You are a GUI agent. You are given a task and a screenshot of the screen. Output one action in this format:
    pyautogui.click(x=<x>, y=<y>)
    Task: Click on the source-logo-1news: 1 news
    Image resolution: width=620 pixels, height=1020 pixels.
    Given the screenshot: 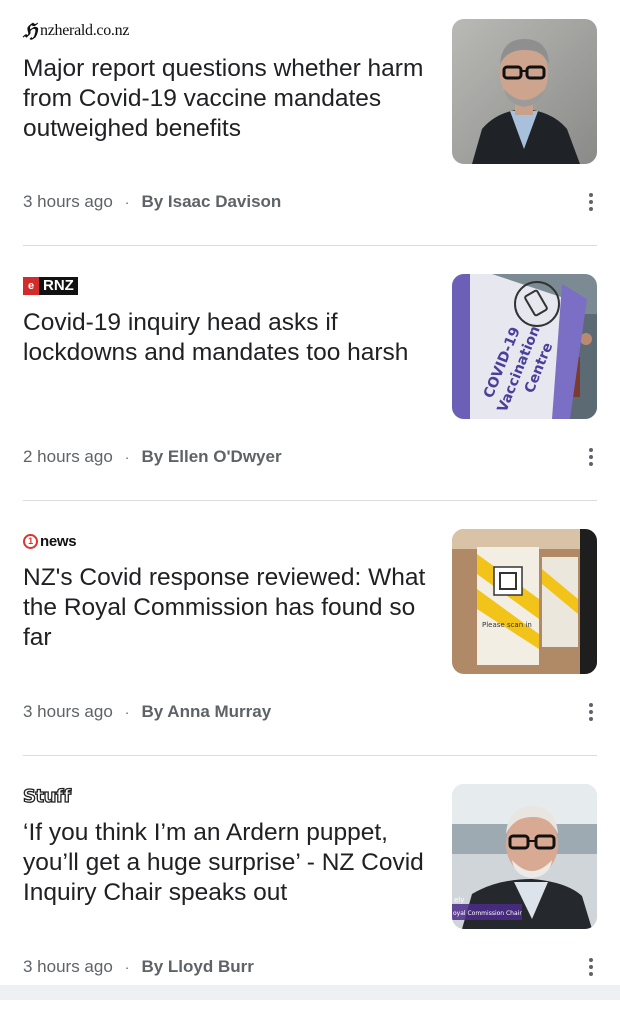 What is the action you would take?
    pyautogui.click(x=50, y=541)
    